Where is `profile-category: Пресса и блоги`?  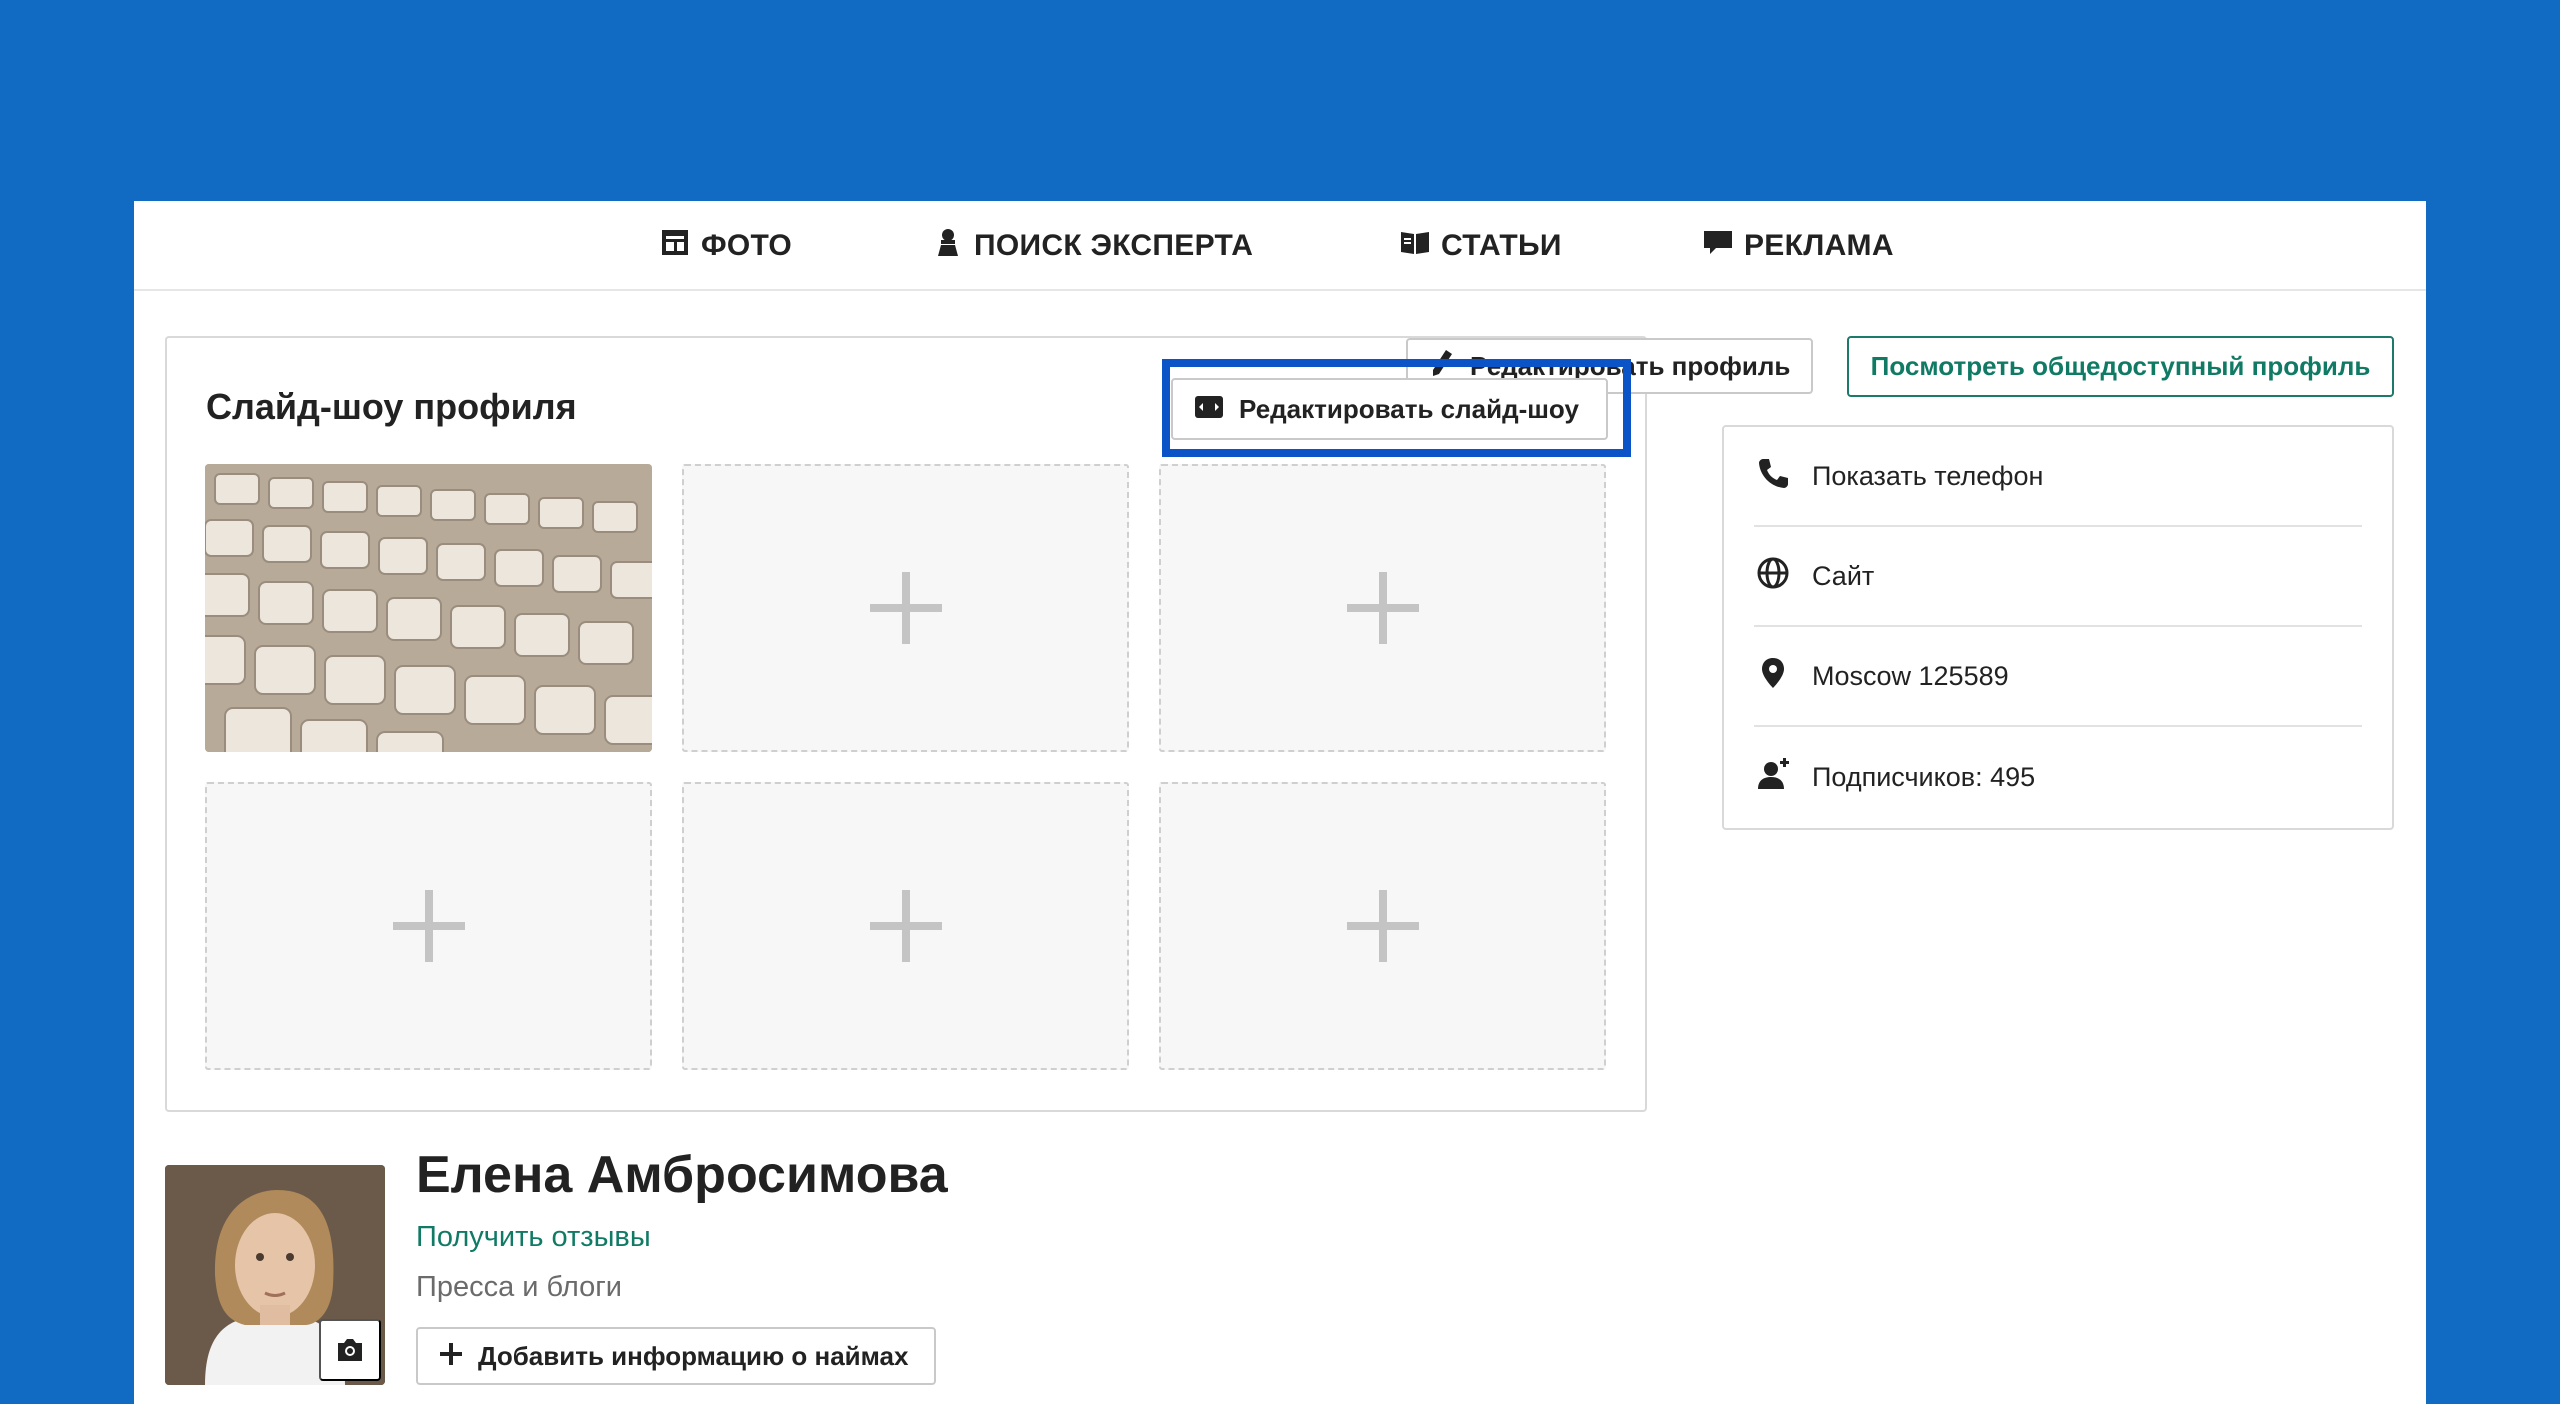 profile-category: Пресса и блоги is located at coordinates (519, 1287).